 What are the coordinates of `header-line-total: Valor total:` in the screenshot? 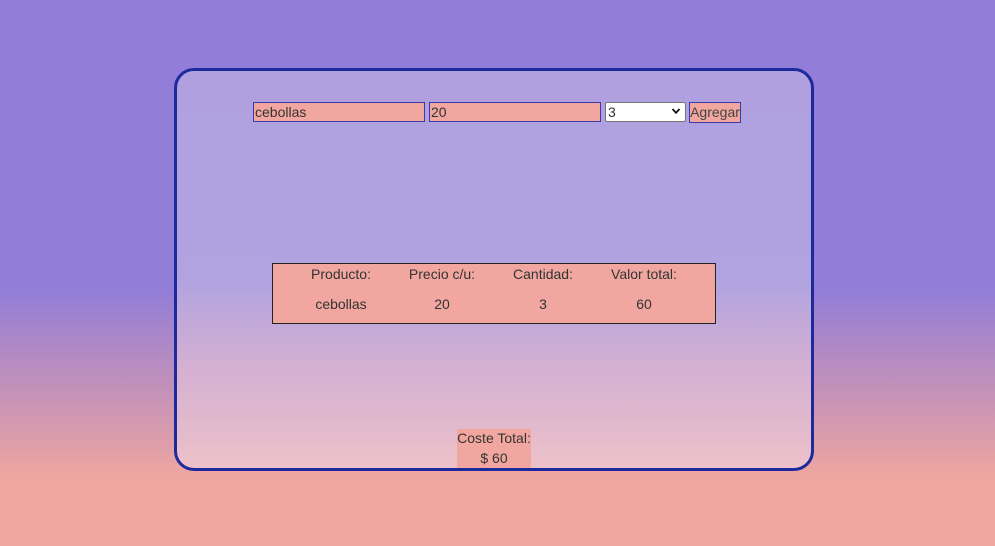 It's located at (644, 274).